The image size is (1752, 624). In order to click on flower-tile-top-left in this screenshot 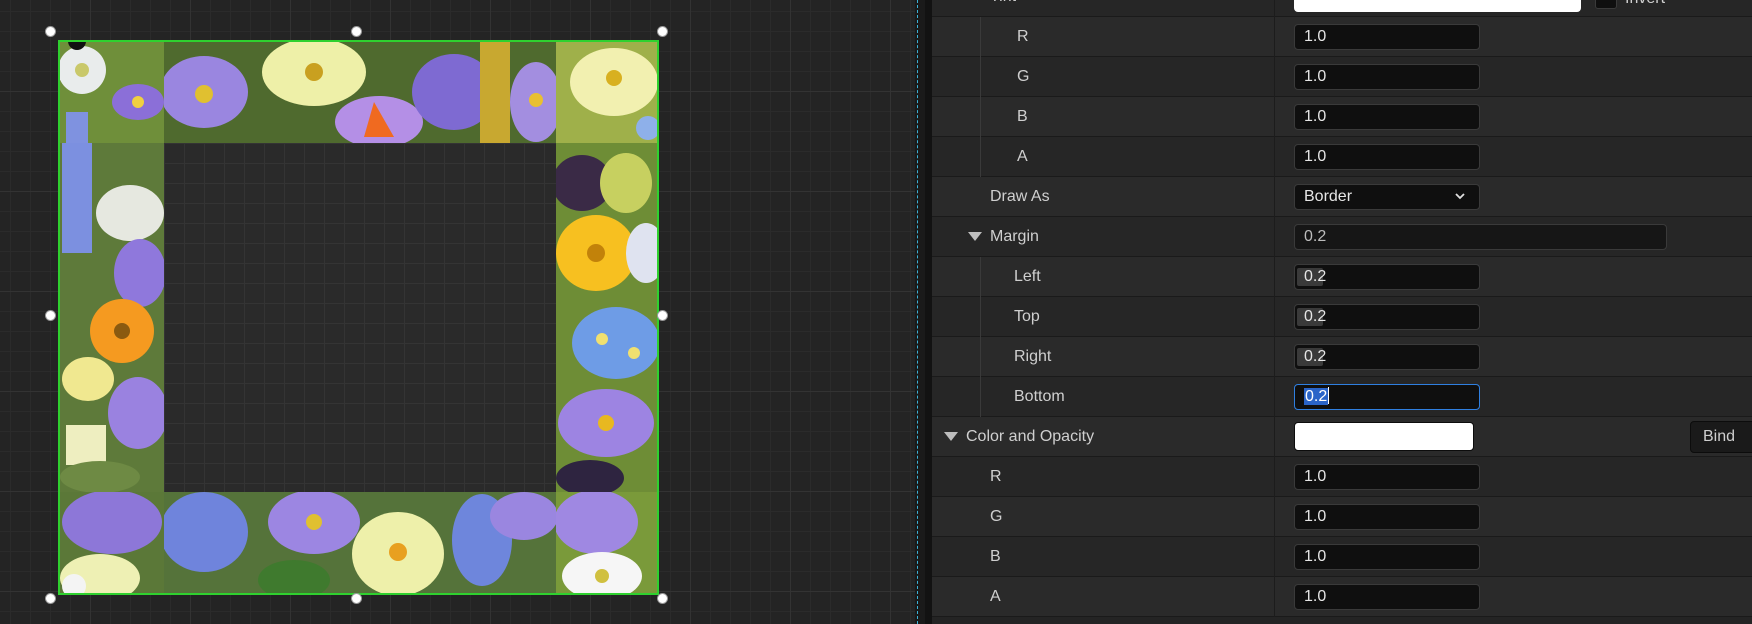, I will do `click(112, 92)`.